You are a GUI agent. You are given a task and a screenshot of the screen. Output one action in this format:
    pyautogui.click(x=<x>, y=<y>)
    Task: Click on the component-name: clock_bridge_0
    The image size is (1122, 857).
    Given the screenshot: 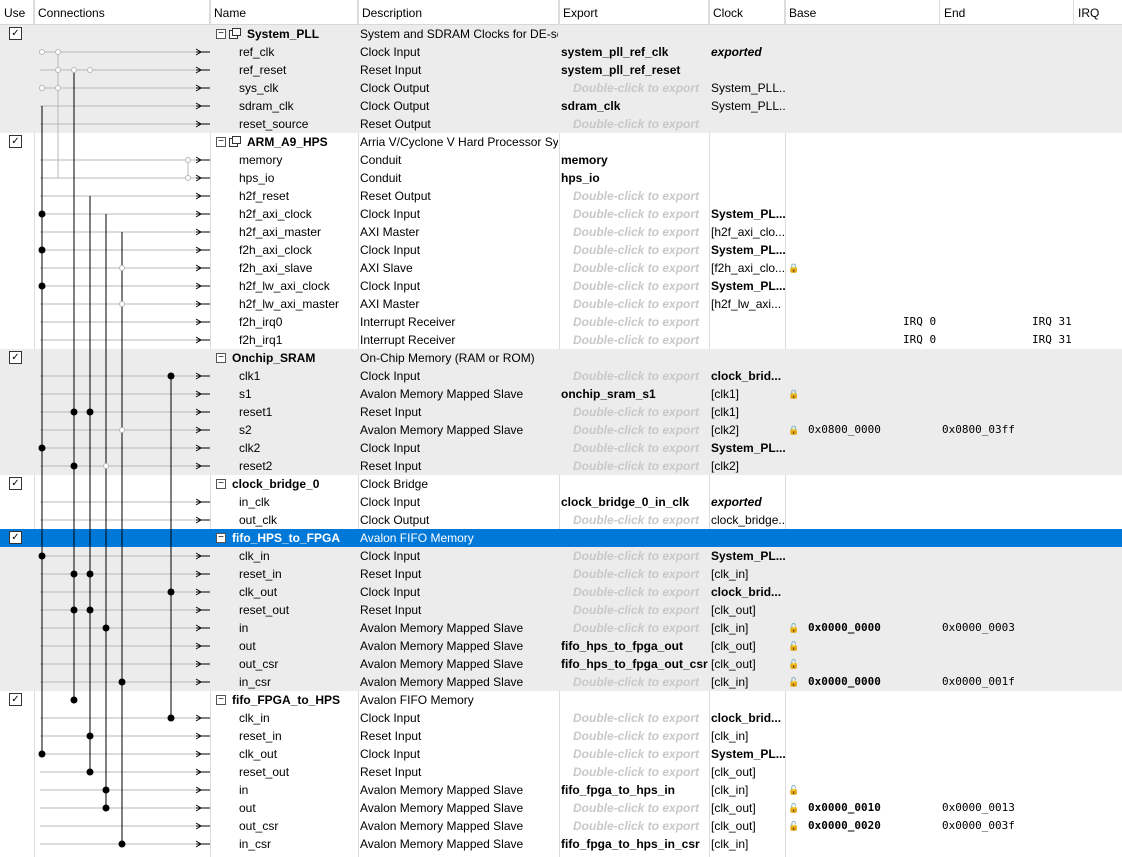 What is the action you would take?
    pyautogui.click(x=291, y=484)
    